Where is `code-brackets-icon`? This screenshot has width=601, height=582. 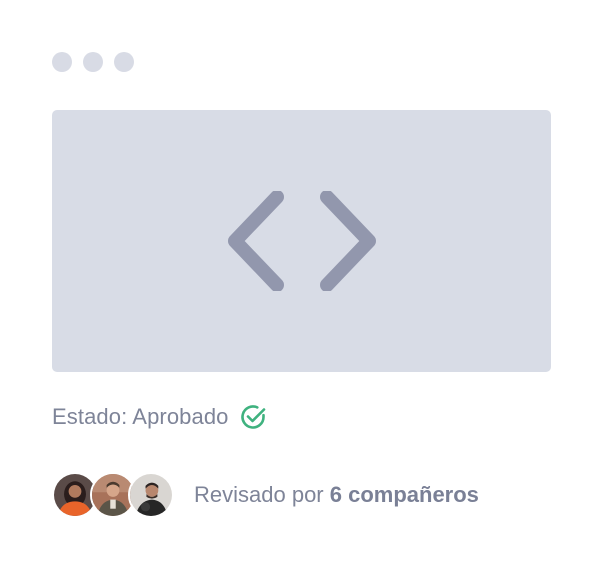 code-brackets-icon is located at coordinates (301, 241).